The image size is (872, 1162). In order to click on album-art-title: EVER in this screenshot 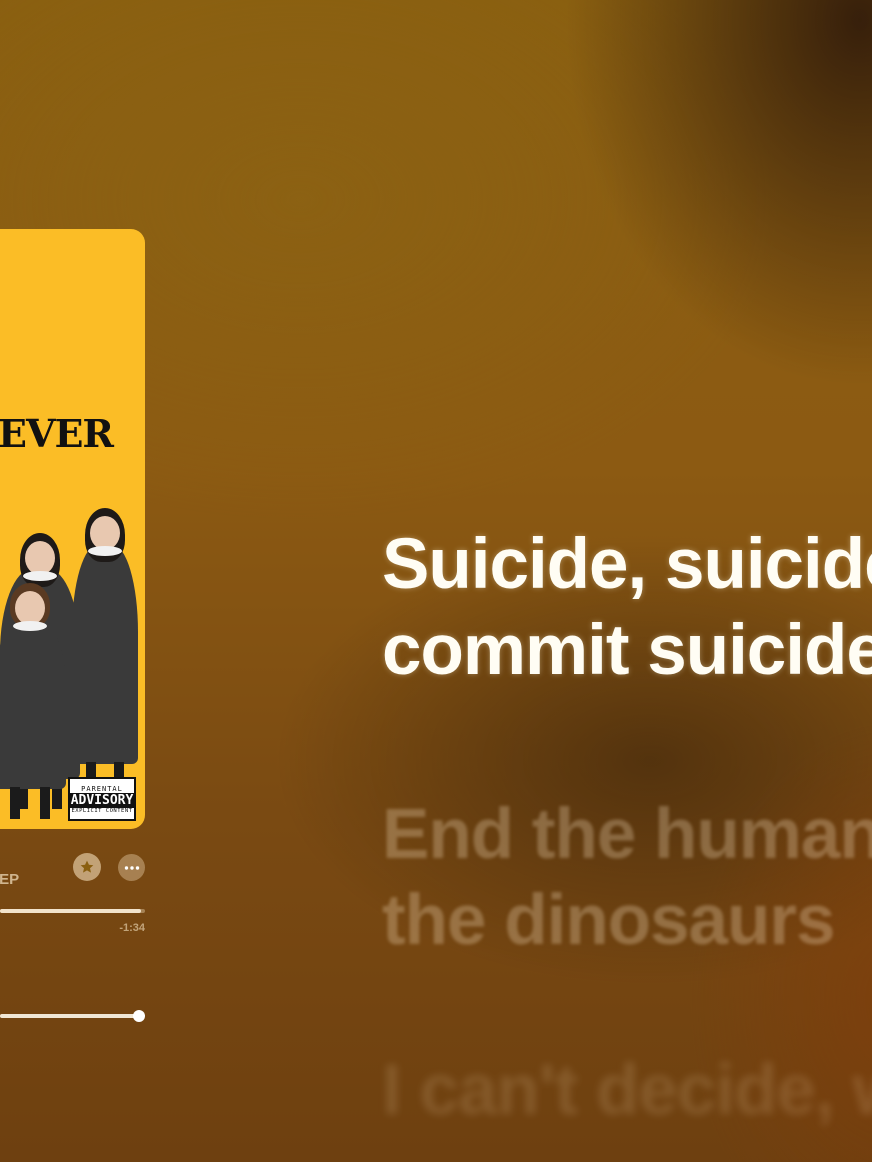, I will do `click(57, 433)`.